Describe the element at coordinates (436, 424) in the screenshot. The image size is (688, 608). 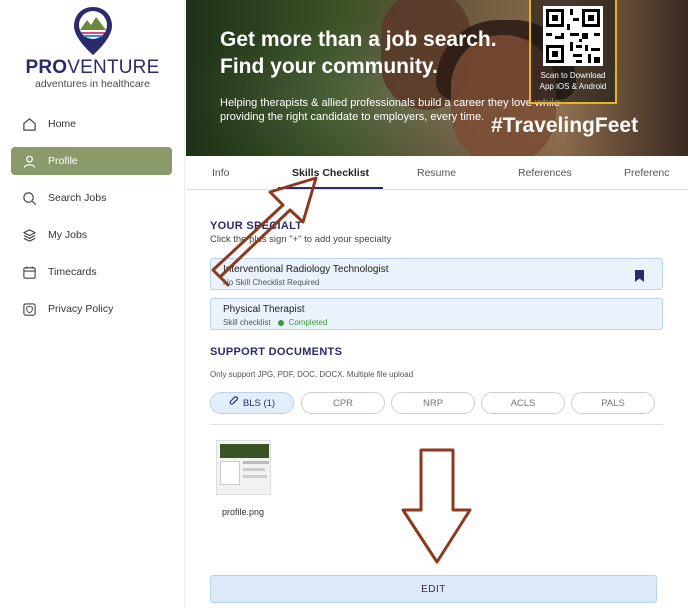
I see `divider` at that location.